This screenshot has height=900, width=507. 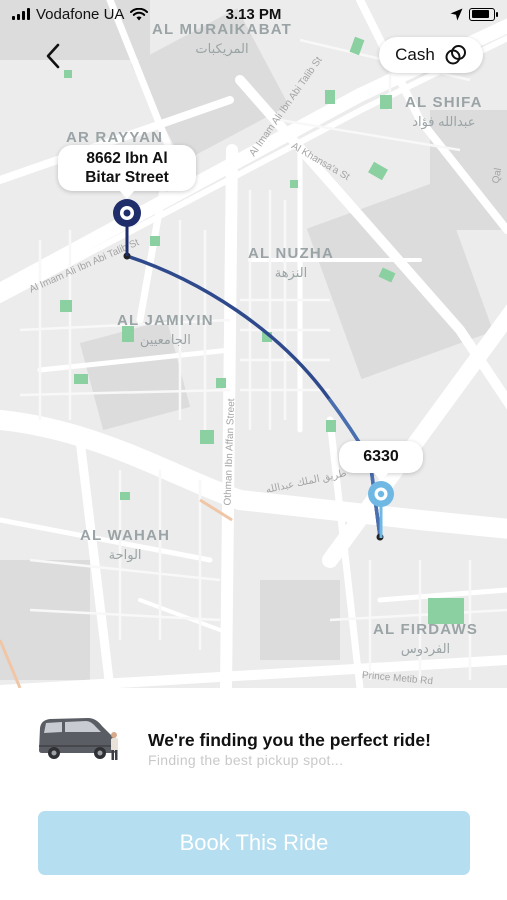 I want to click on district-label: AL JAMIYIN الجامعيين, so click(x=165, y=329).